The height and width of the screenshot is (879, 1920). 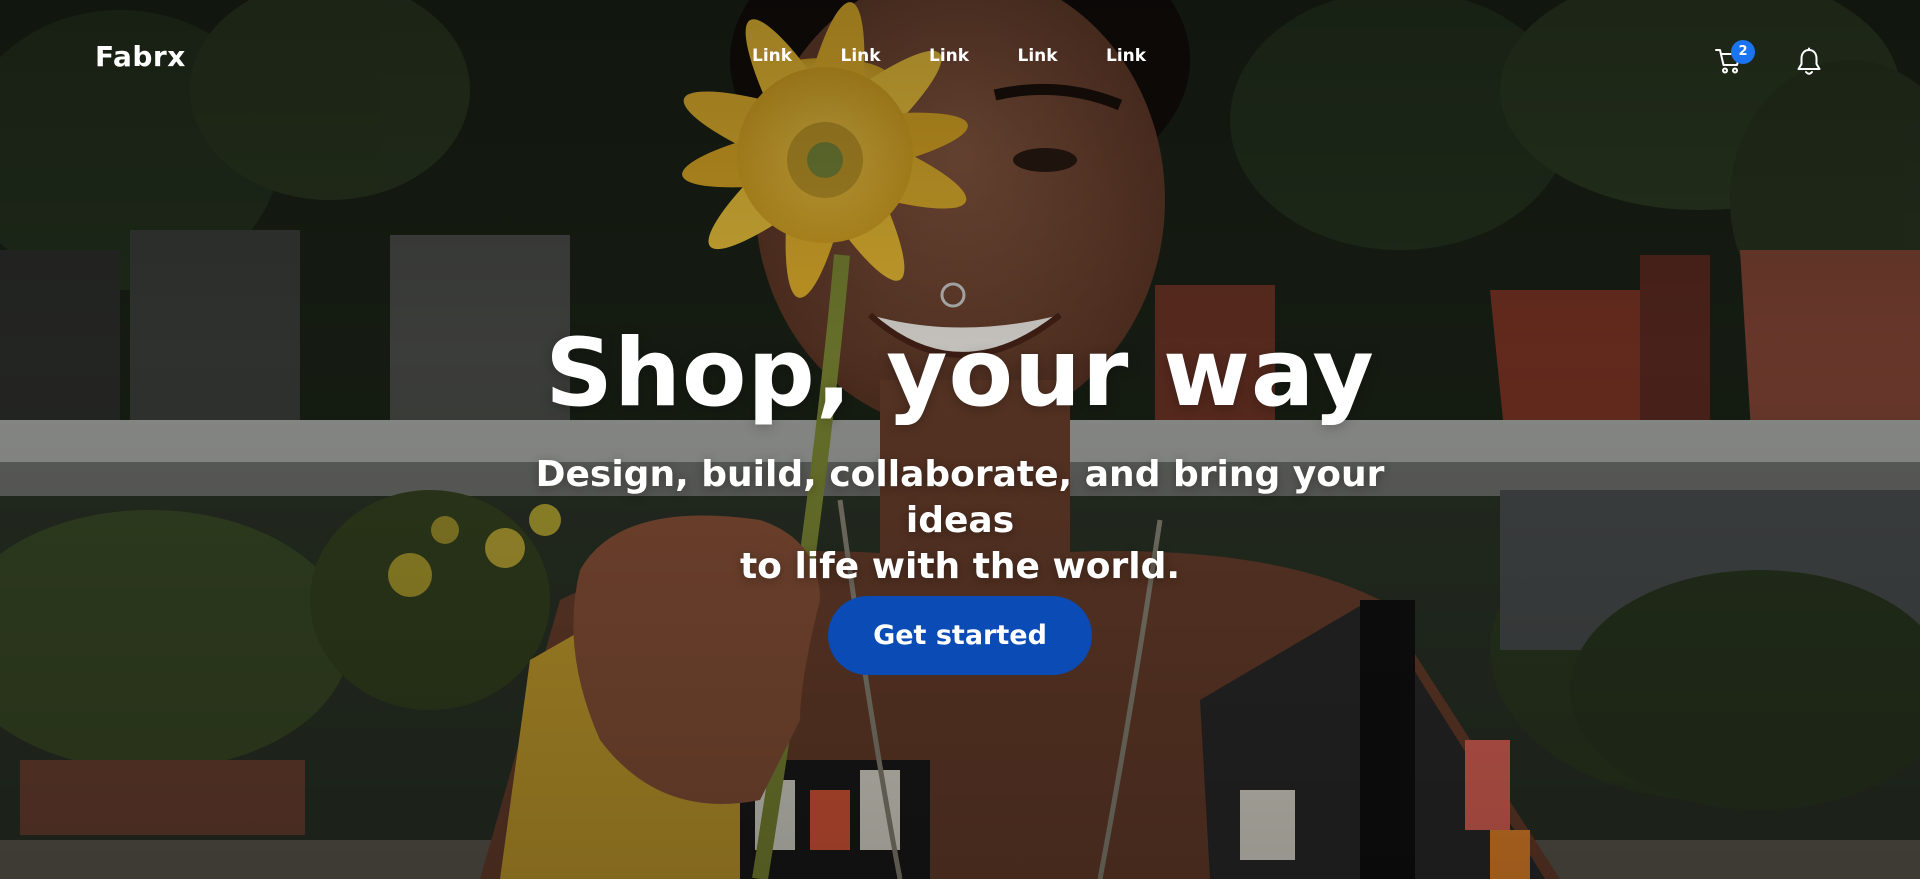 What do you see at coordinates (796, 56) in the screenshot?
I see `nav-link-1: Link` at bounding box center [796, 56].